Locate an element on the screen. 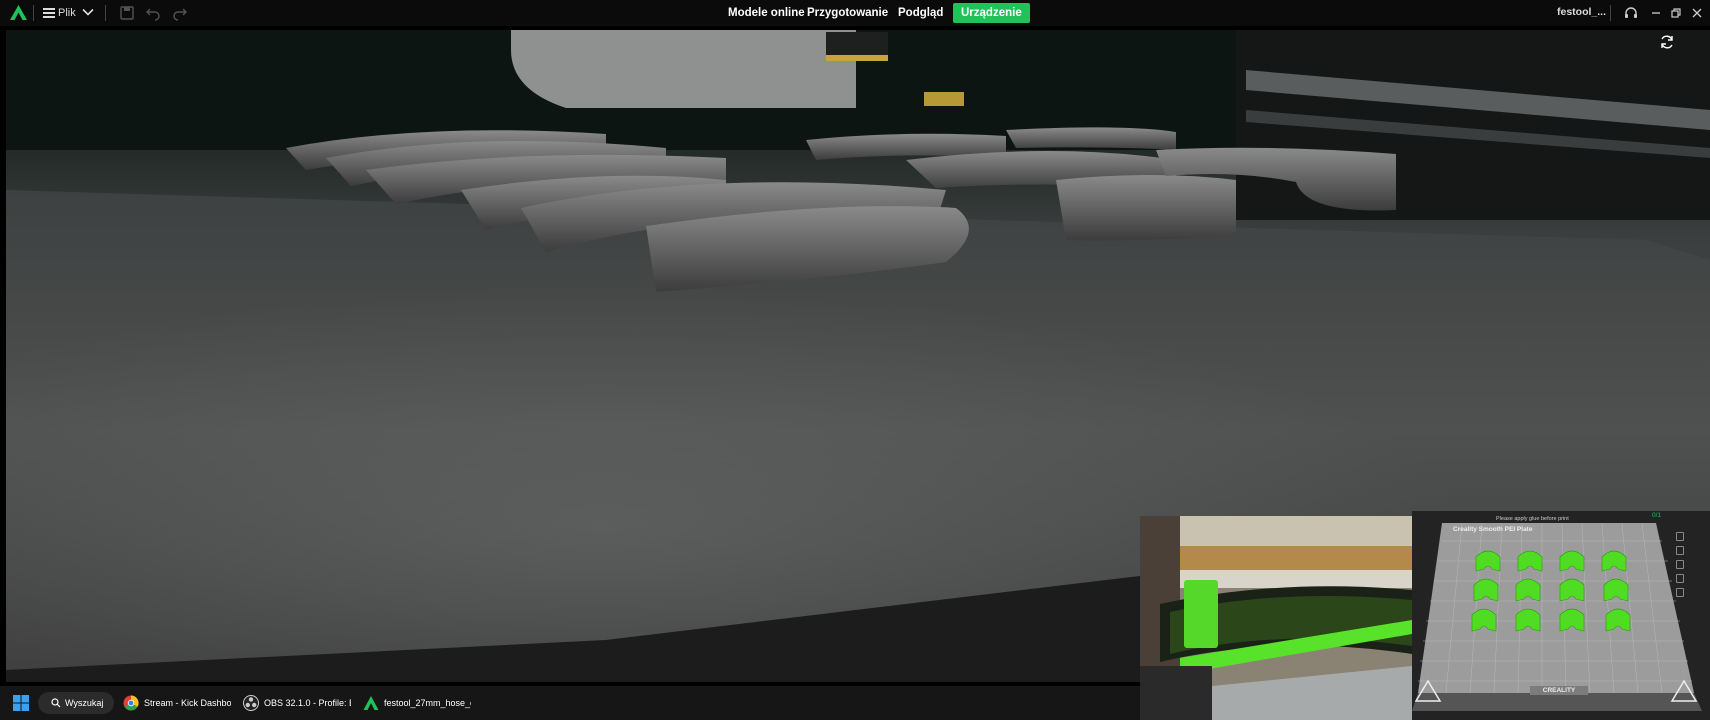 The height and width of the screenshot is (720, 1710). restore-icon is located at coordinates (1676, 13).